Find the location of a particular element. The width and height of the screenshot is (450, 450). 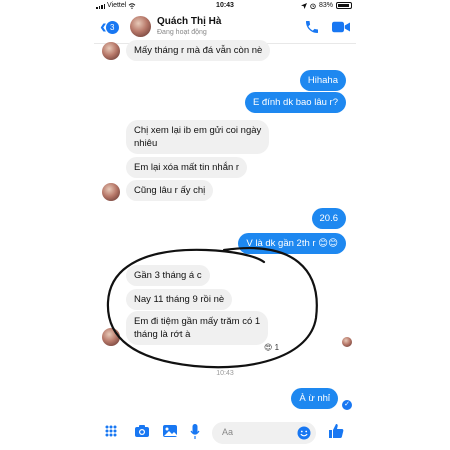

thumbs-up-icon is located at coordinates (336, 431).